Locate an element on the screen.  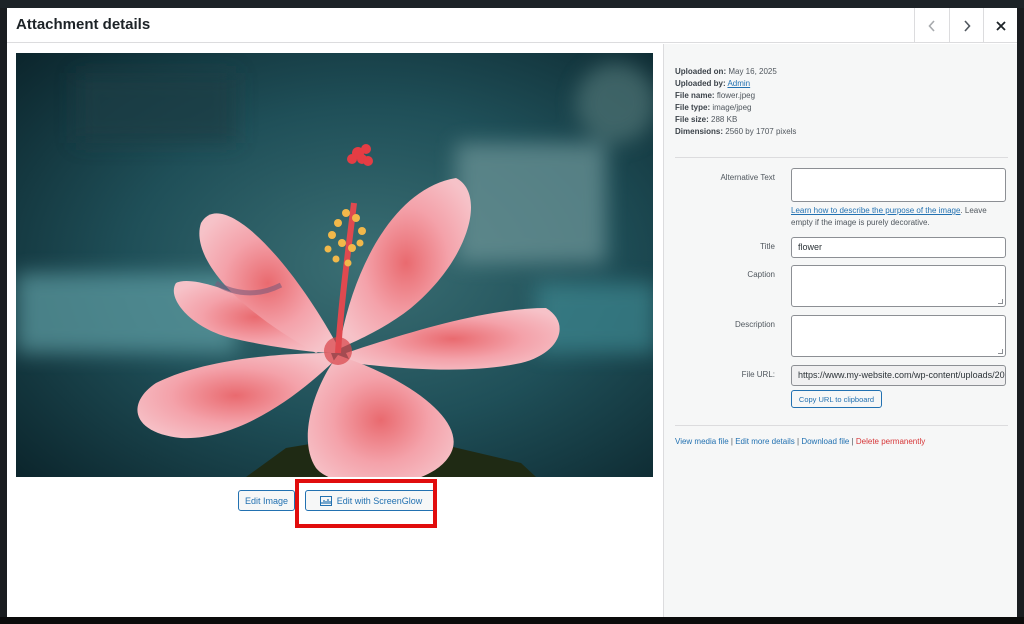
modal-title: Attachment details is located at coordinates (83, 24).